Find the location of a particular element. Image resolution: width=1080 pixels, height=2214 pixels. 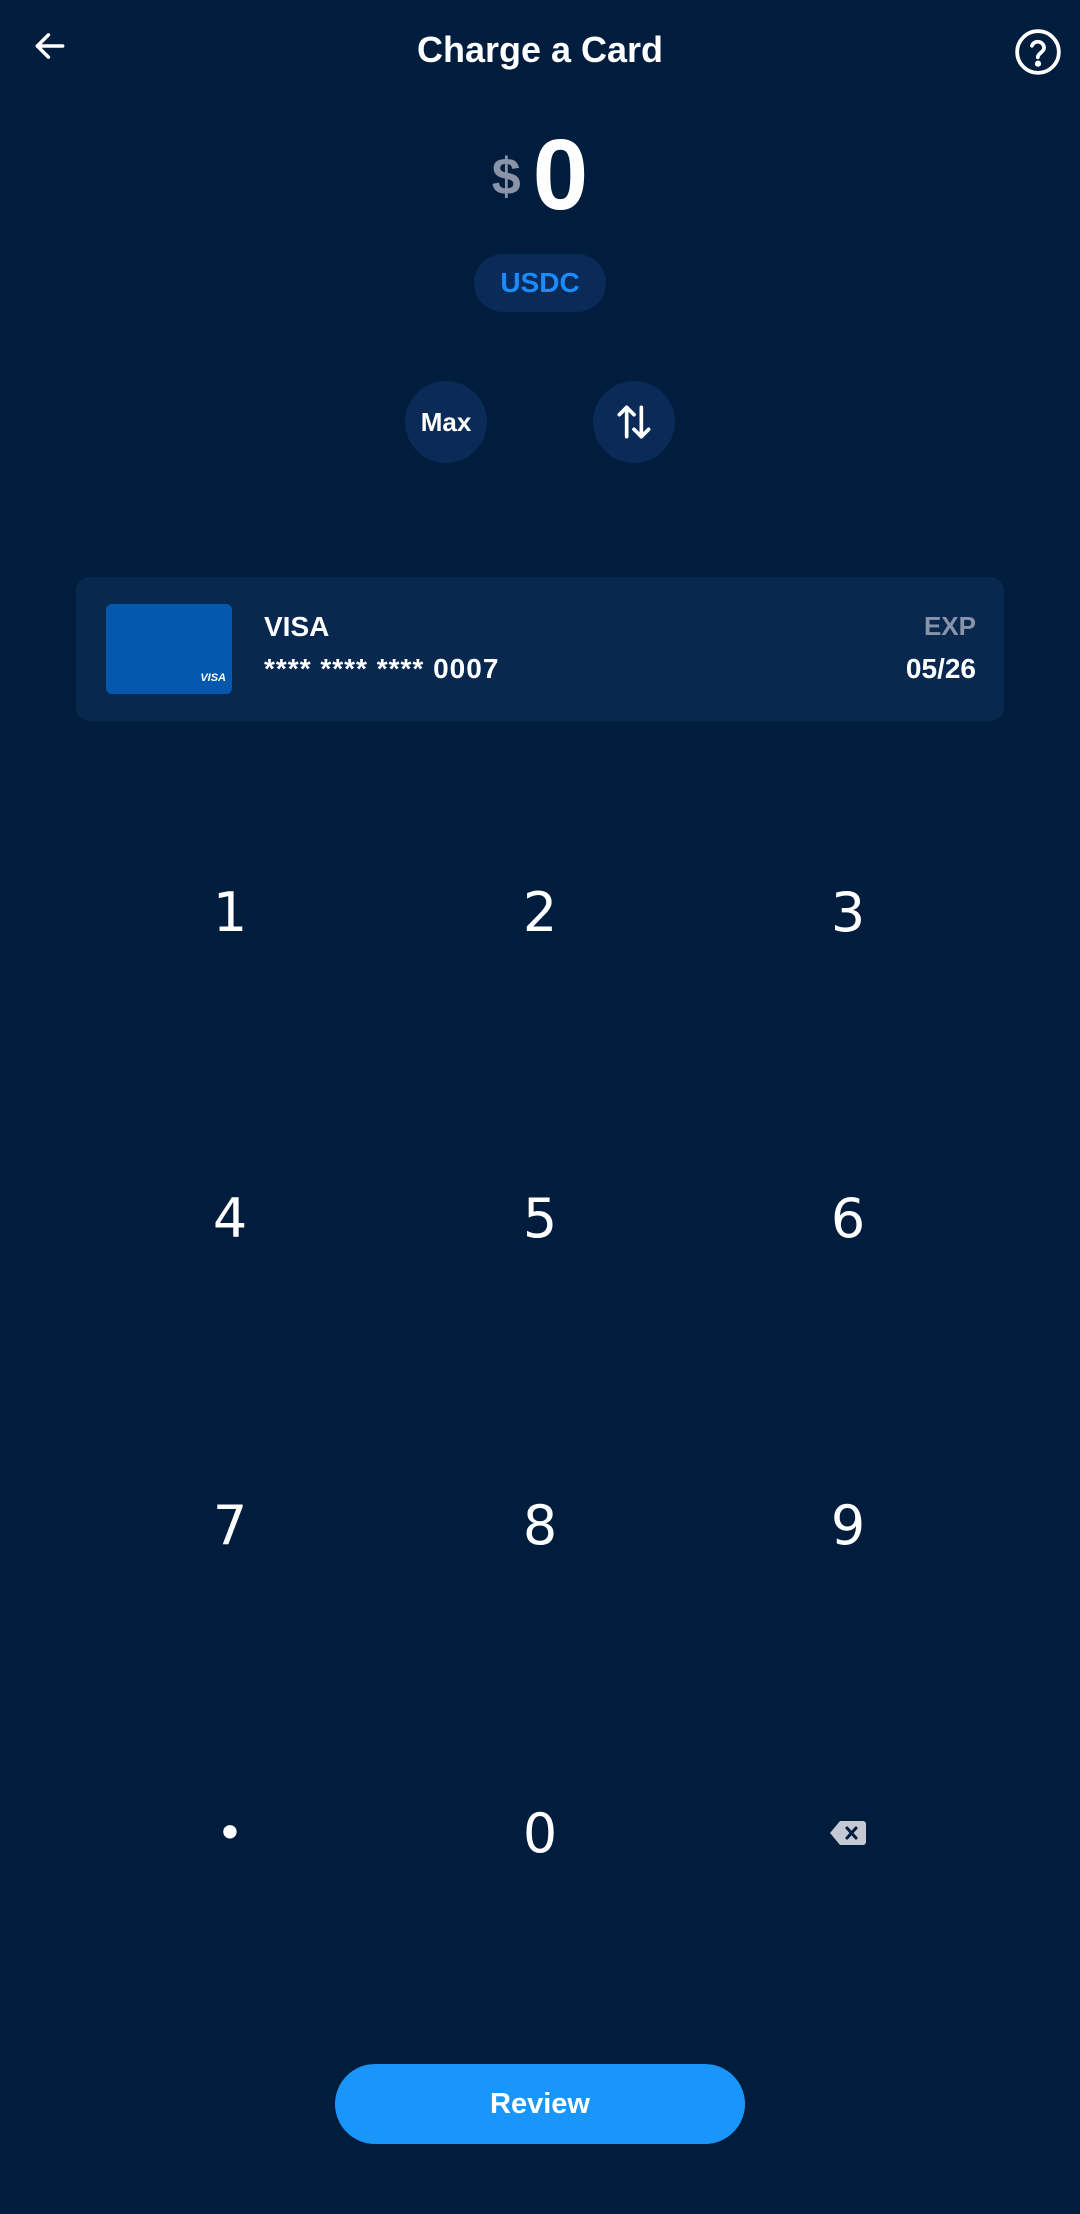

key-8: 8 is located at coordinates (540, 1525).